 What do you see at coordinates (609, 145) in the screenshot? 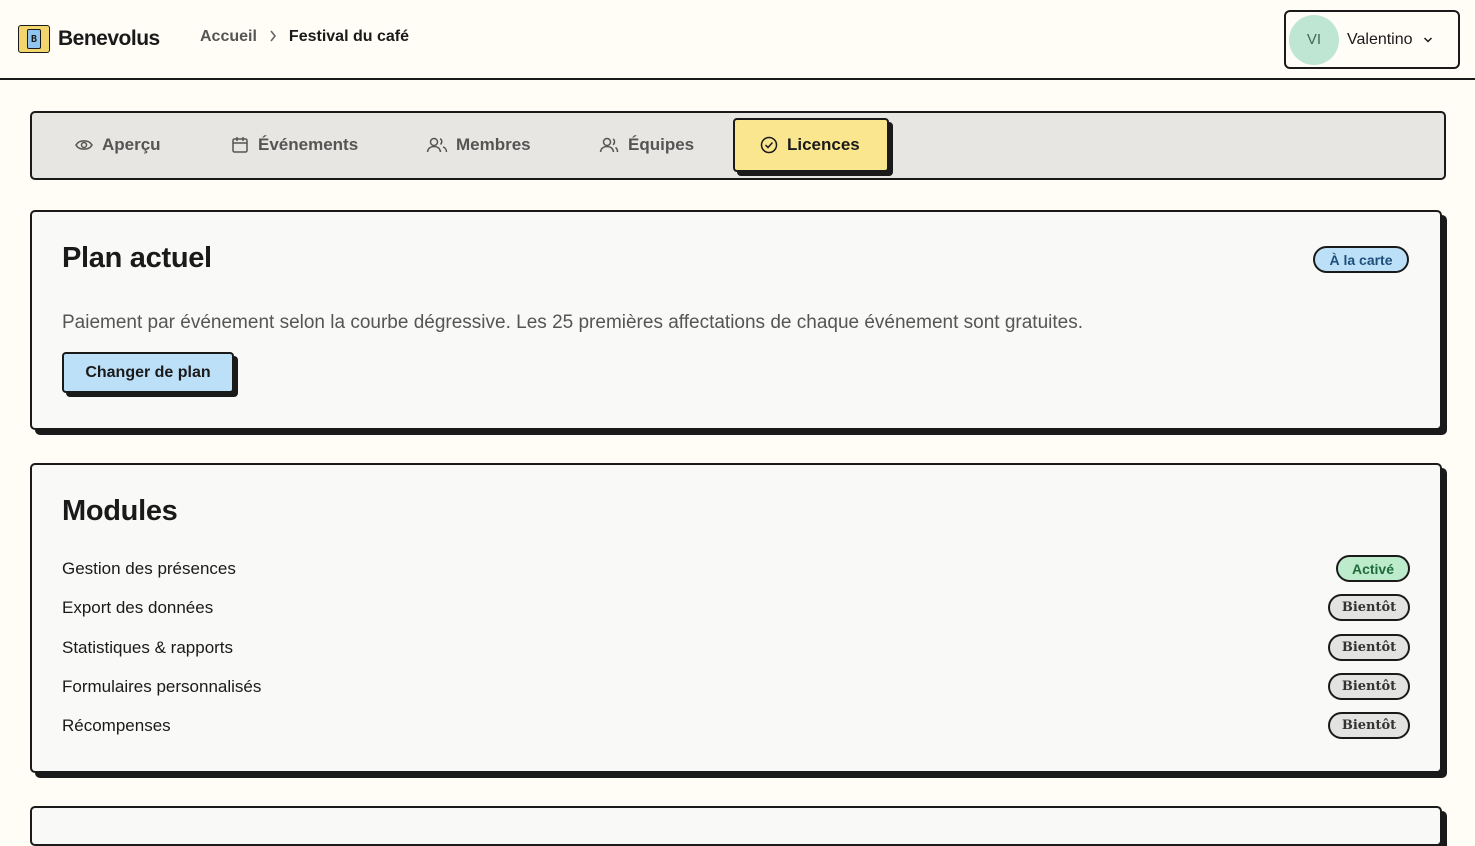
I see `team-icon` at bounding box center [609, 145].